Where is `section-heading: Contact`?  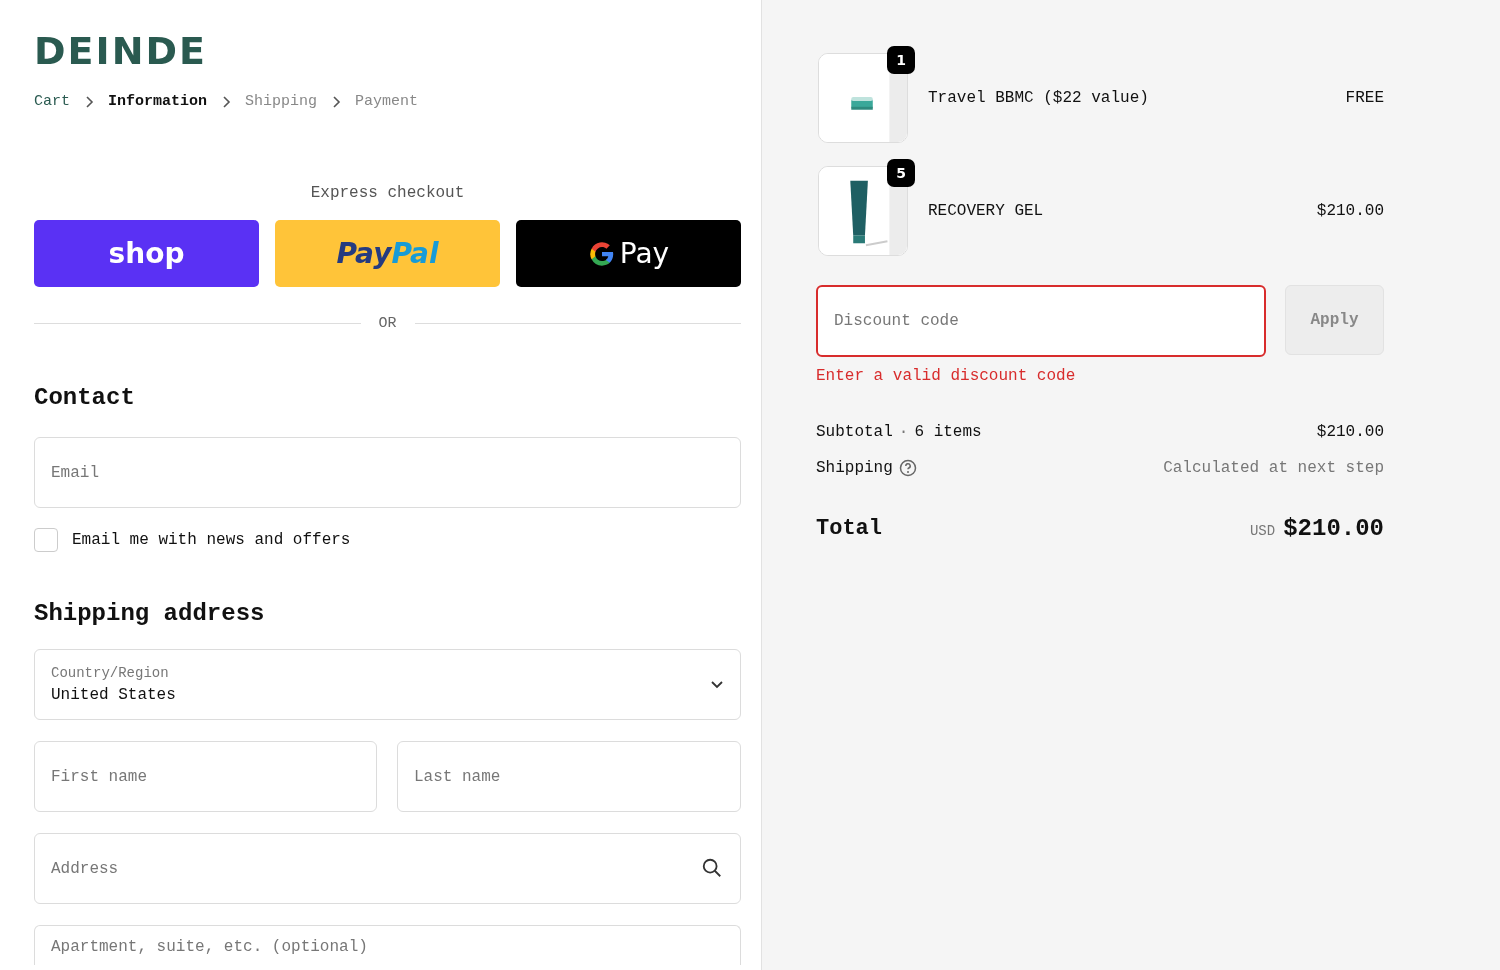
section-heading: Contact is located at coordinates (84, 397).